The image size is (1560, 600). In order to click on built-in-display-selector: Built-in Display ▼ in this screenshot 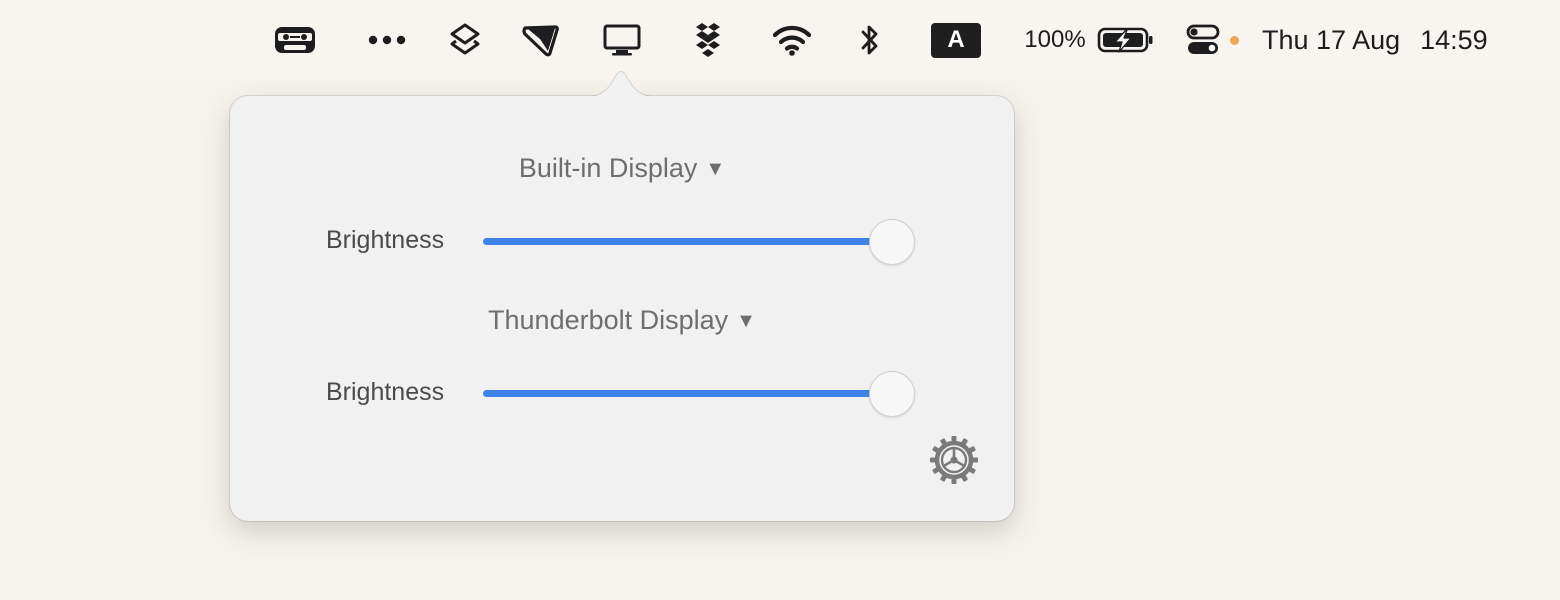, I will do `click(622, 168)`.